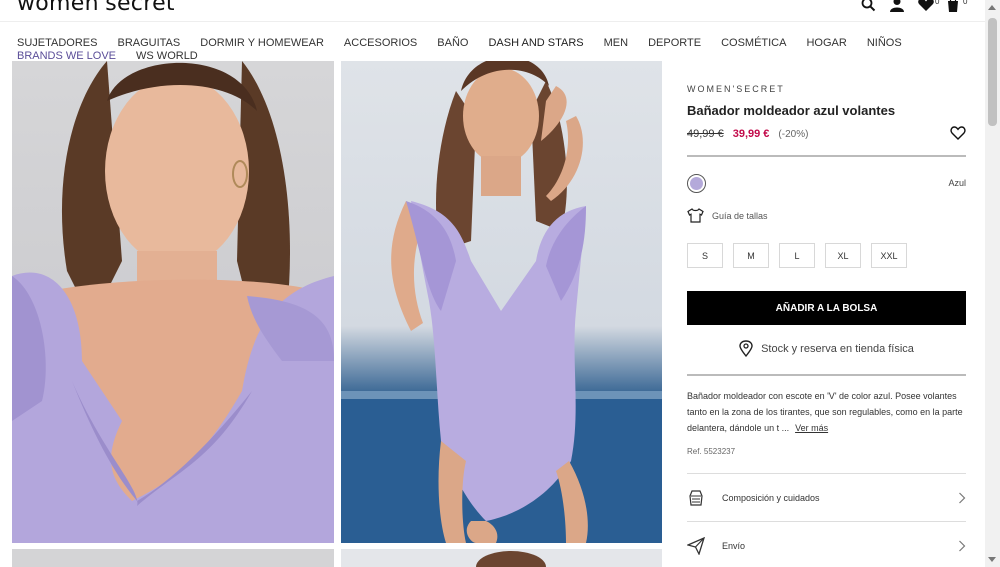 The image size is (1000, 567). I want to click on nav-item-accesorios: ACCESORIOS, so click(380, 43).